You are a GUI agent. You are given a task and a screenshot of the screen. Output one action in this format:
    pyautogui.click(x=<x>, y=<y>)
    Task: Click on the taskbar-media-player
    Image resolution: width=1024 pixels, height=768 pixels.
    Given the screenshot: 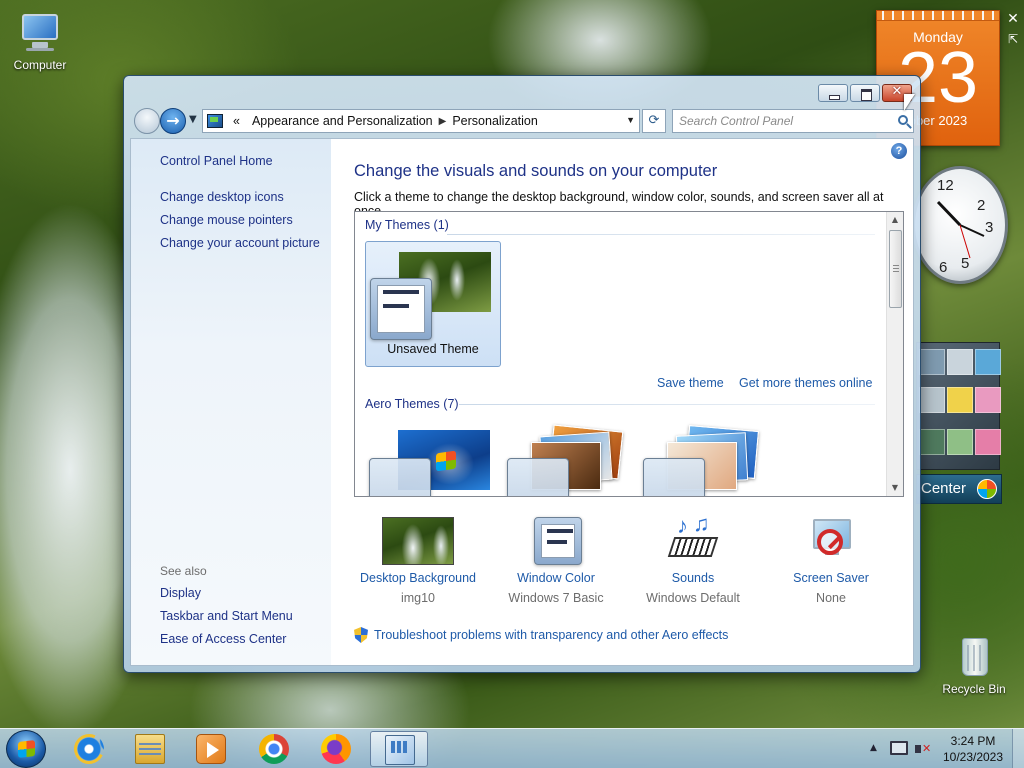 What is the action you would take?
    pyautogui.click(x=211, y=749)
    